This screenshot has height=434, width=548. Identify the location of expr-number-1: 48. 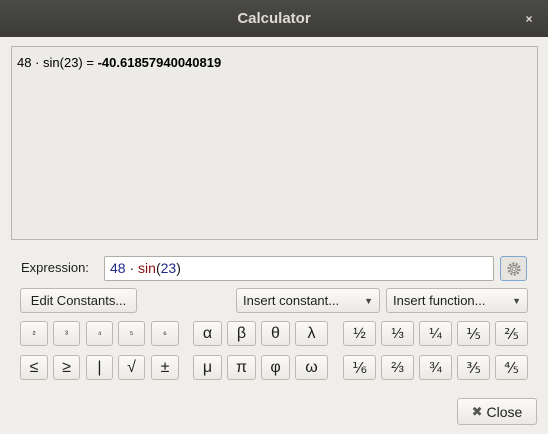
(118, 268).